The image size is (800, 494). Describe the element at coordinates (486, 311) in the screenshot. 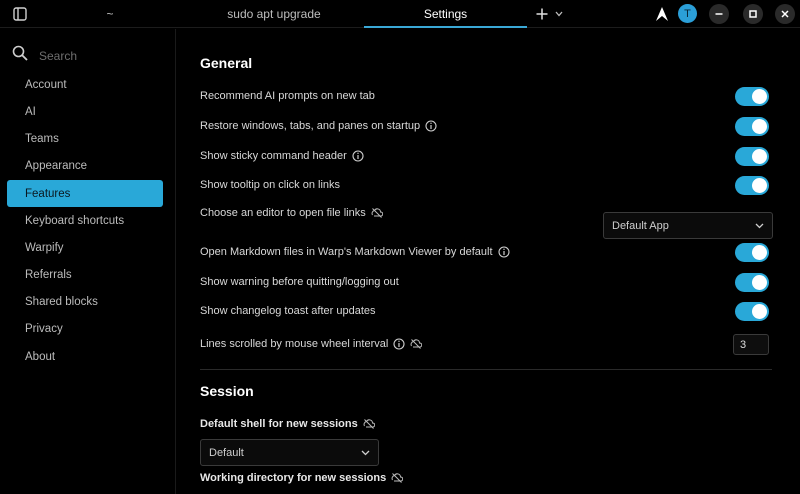

I see `setting-row: Show changelog toast after updates` at that location.